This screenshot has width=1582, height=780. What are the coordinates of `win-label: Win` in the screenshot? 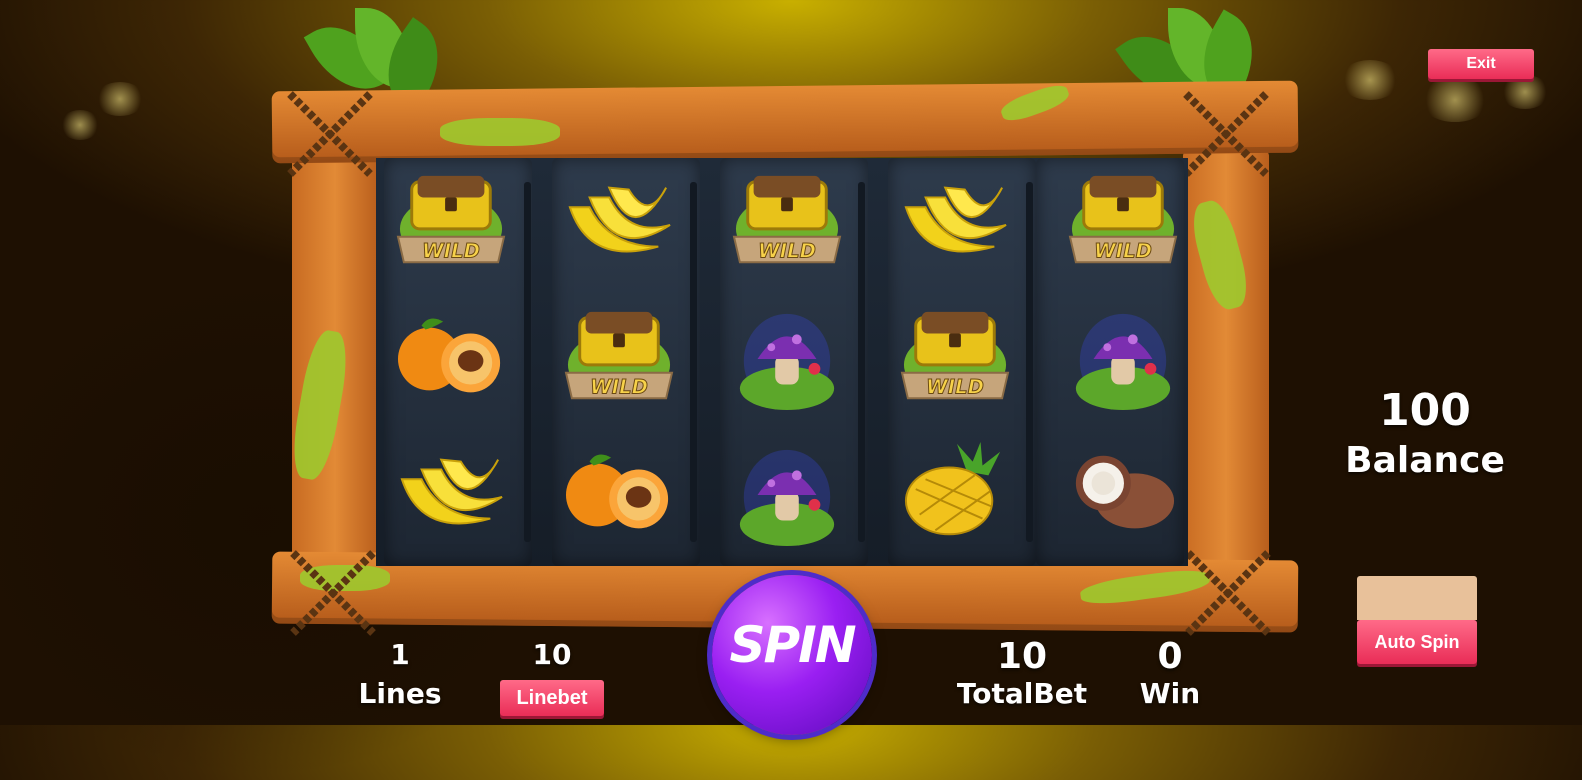 It's located at (1170, 693).